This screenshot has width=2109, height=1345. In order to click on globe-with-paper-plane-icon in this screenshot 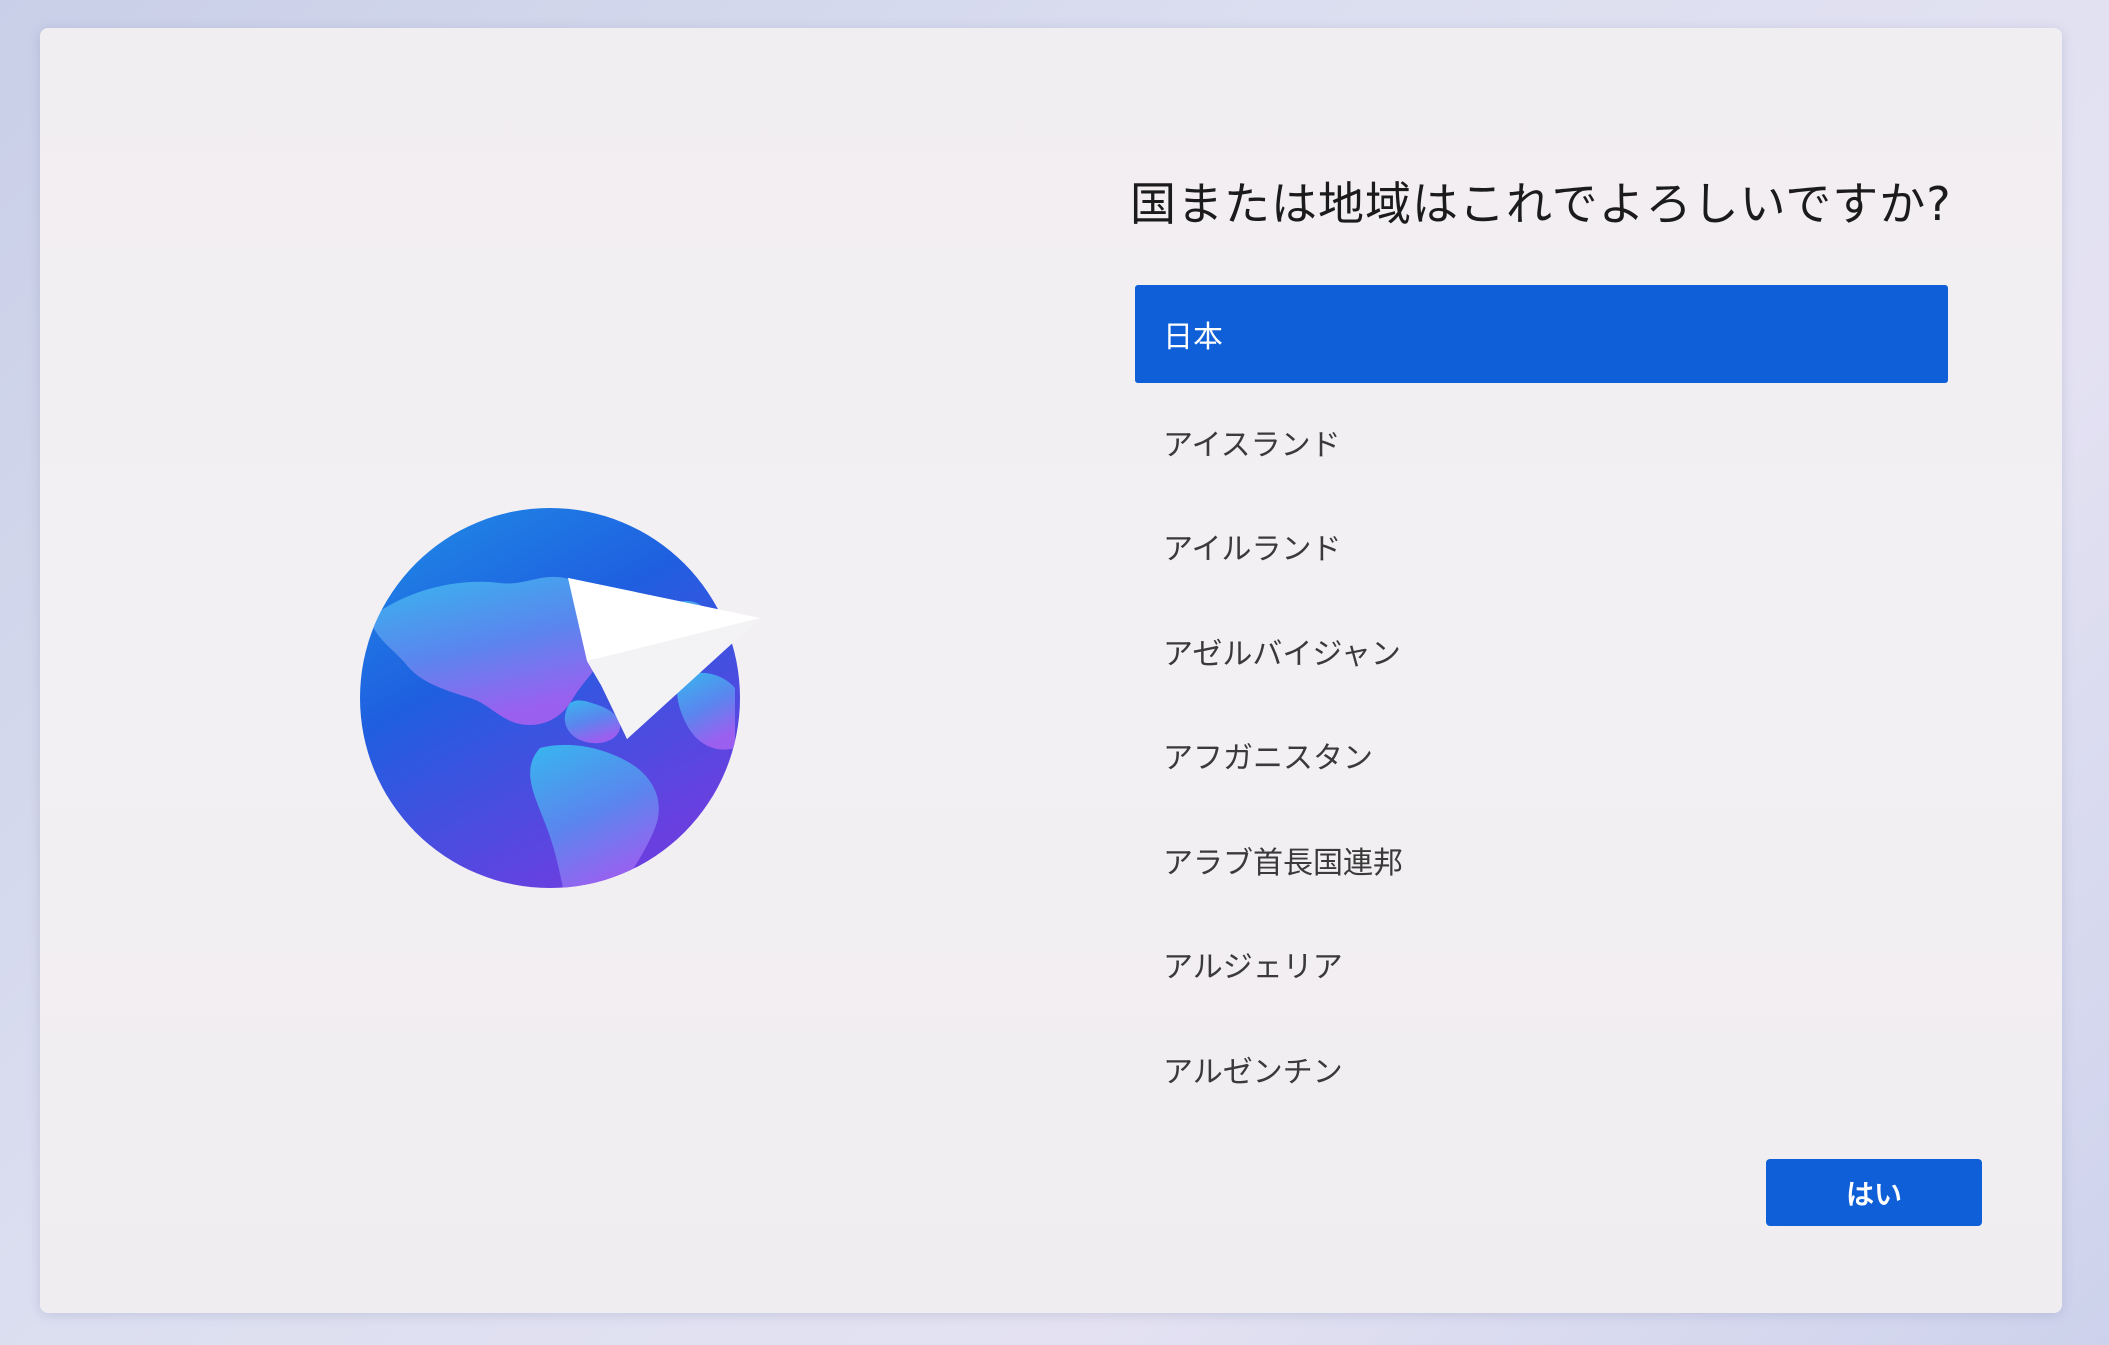, I will do `click(590, 688)`.